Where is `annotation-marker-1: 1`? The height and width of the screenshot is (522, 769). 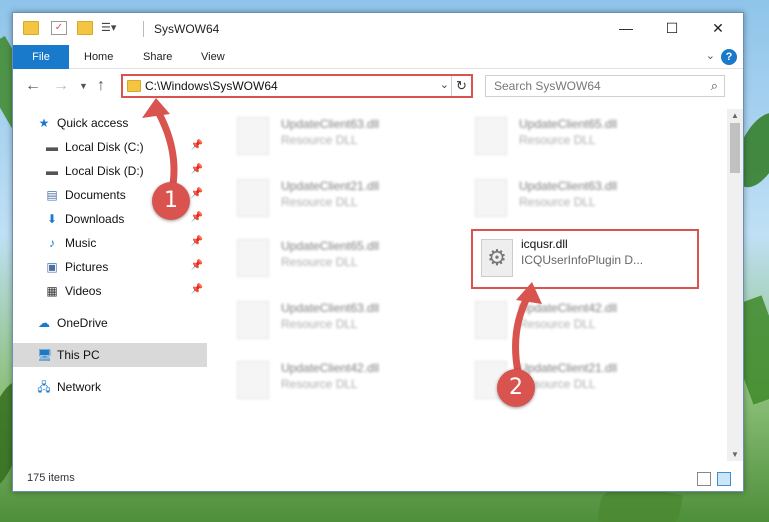 annotation-marker-1: 1 is located at coordinates (171, 201).